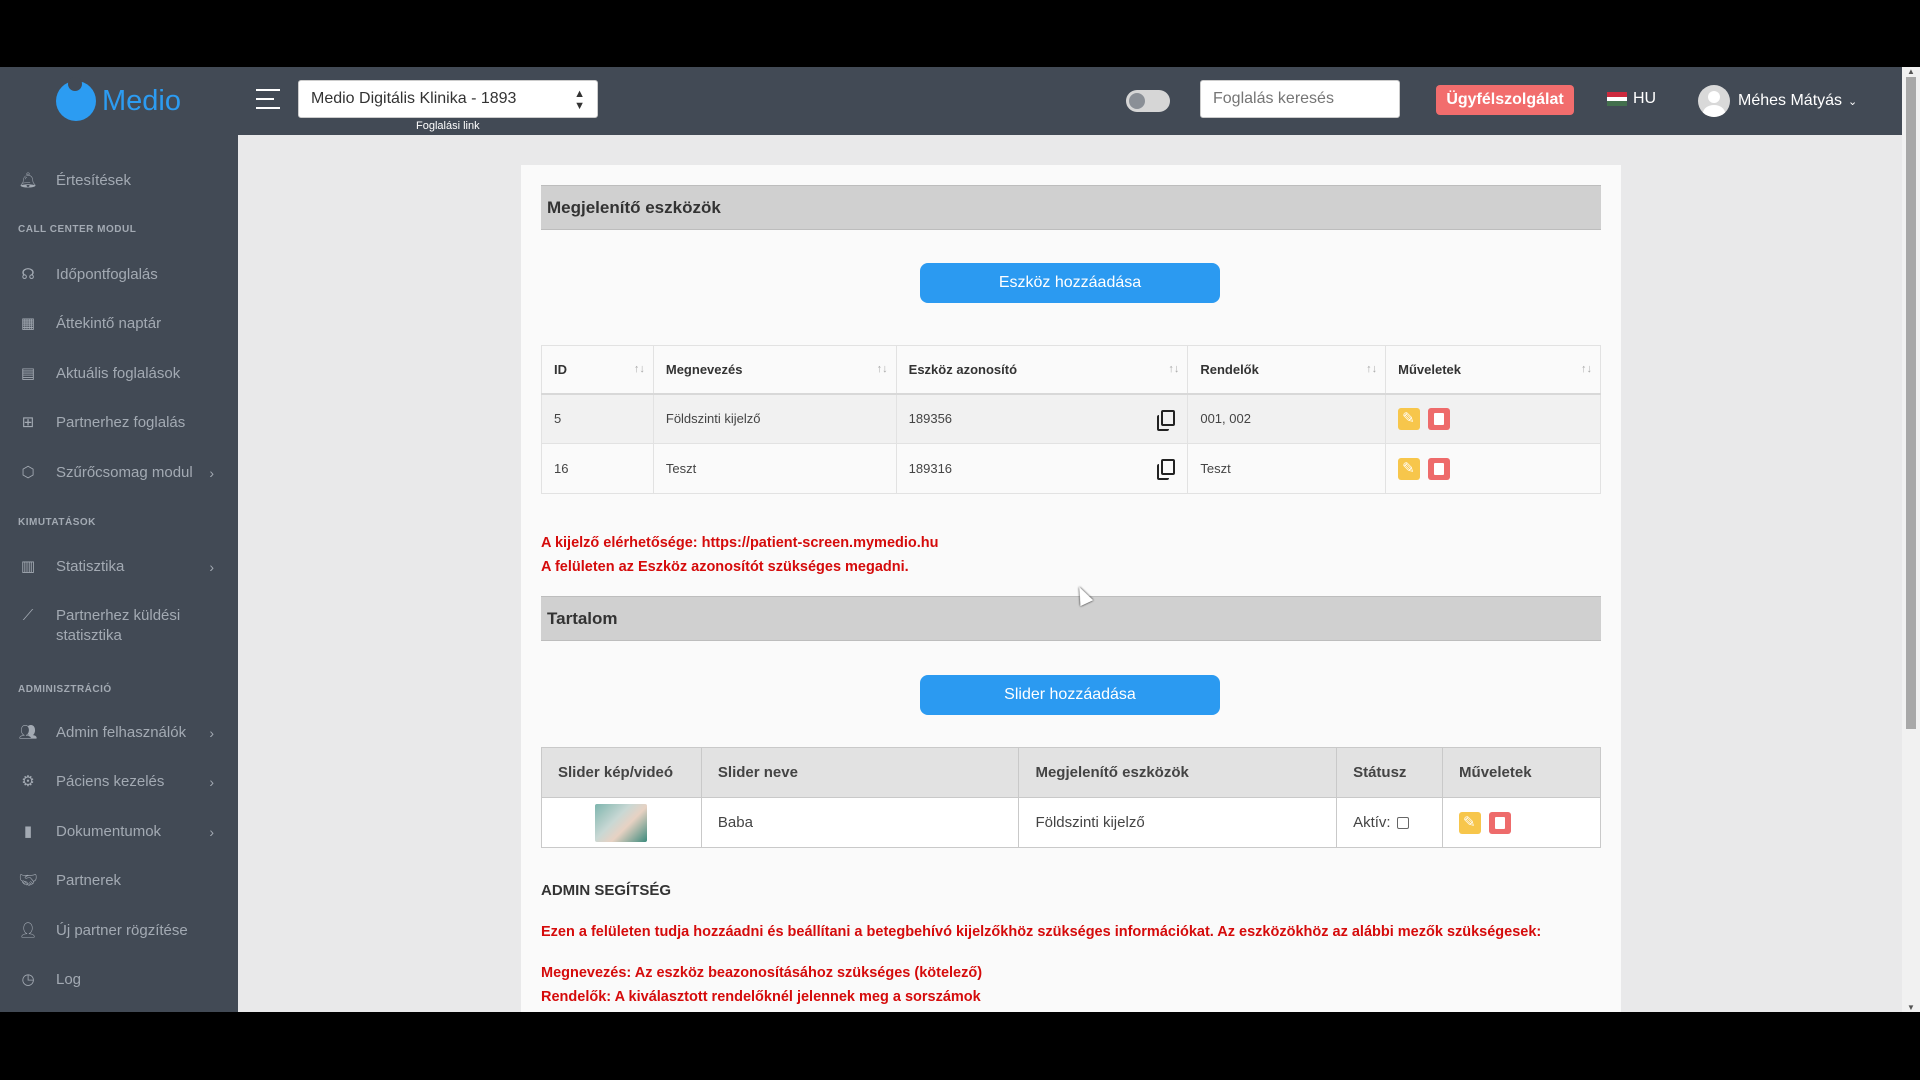 The image size is (1920, 1080). What do you see at coordinates (110, 781) in the screenshot?
I see `sidebar-item-label: Páciens kezelés` at bounding box center [110, 781].